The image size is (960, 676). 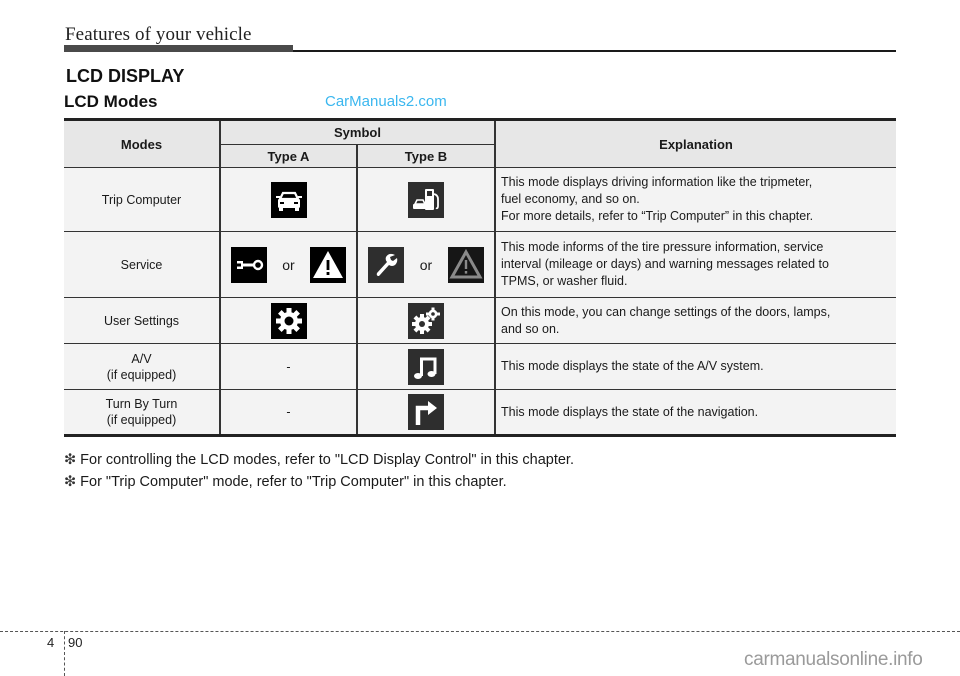 What do you see at coordinates (158, 34) in the screenshot?
I see `section-header: Features of your vehicle` at bounding box center [158, 34].